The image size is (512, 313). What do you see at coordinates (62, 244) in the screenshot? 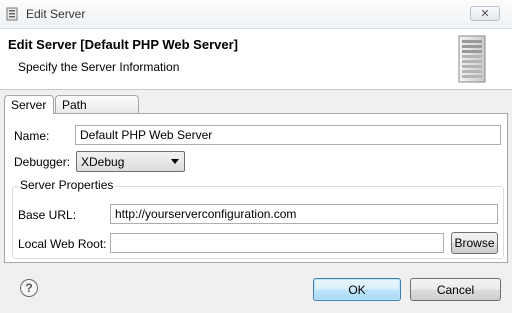
I see `local-web-root-label: Local Web Root:` at bounding box center [62, 244].